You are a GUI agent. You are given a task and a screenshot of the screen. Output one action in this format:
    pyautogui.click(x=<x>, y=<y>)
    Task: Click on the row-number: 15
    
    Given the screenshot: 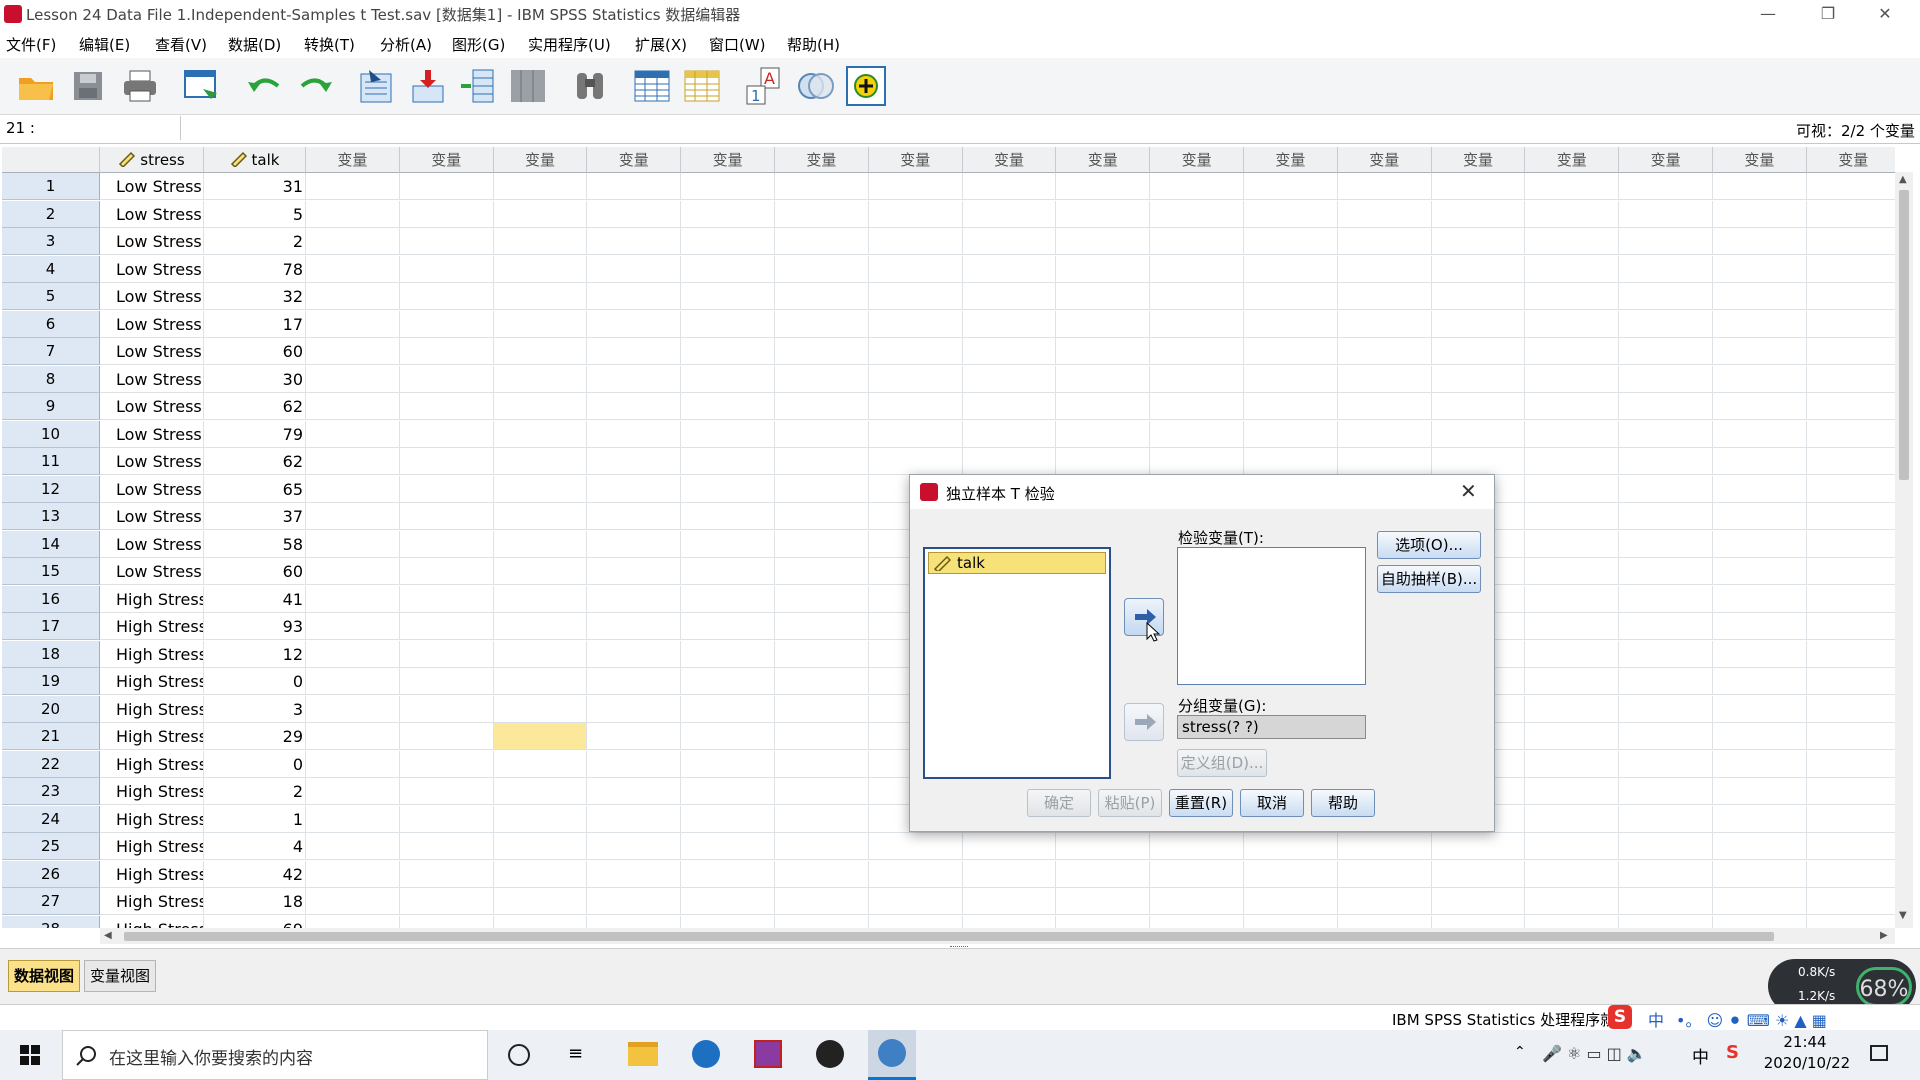 What is the action you would take?
    pyautogui.click(x=51, y=571)
    